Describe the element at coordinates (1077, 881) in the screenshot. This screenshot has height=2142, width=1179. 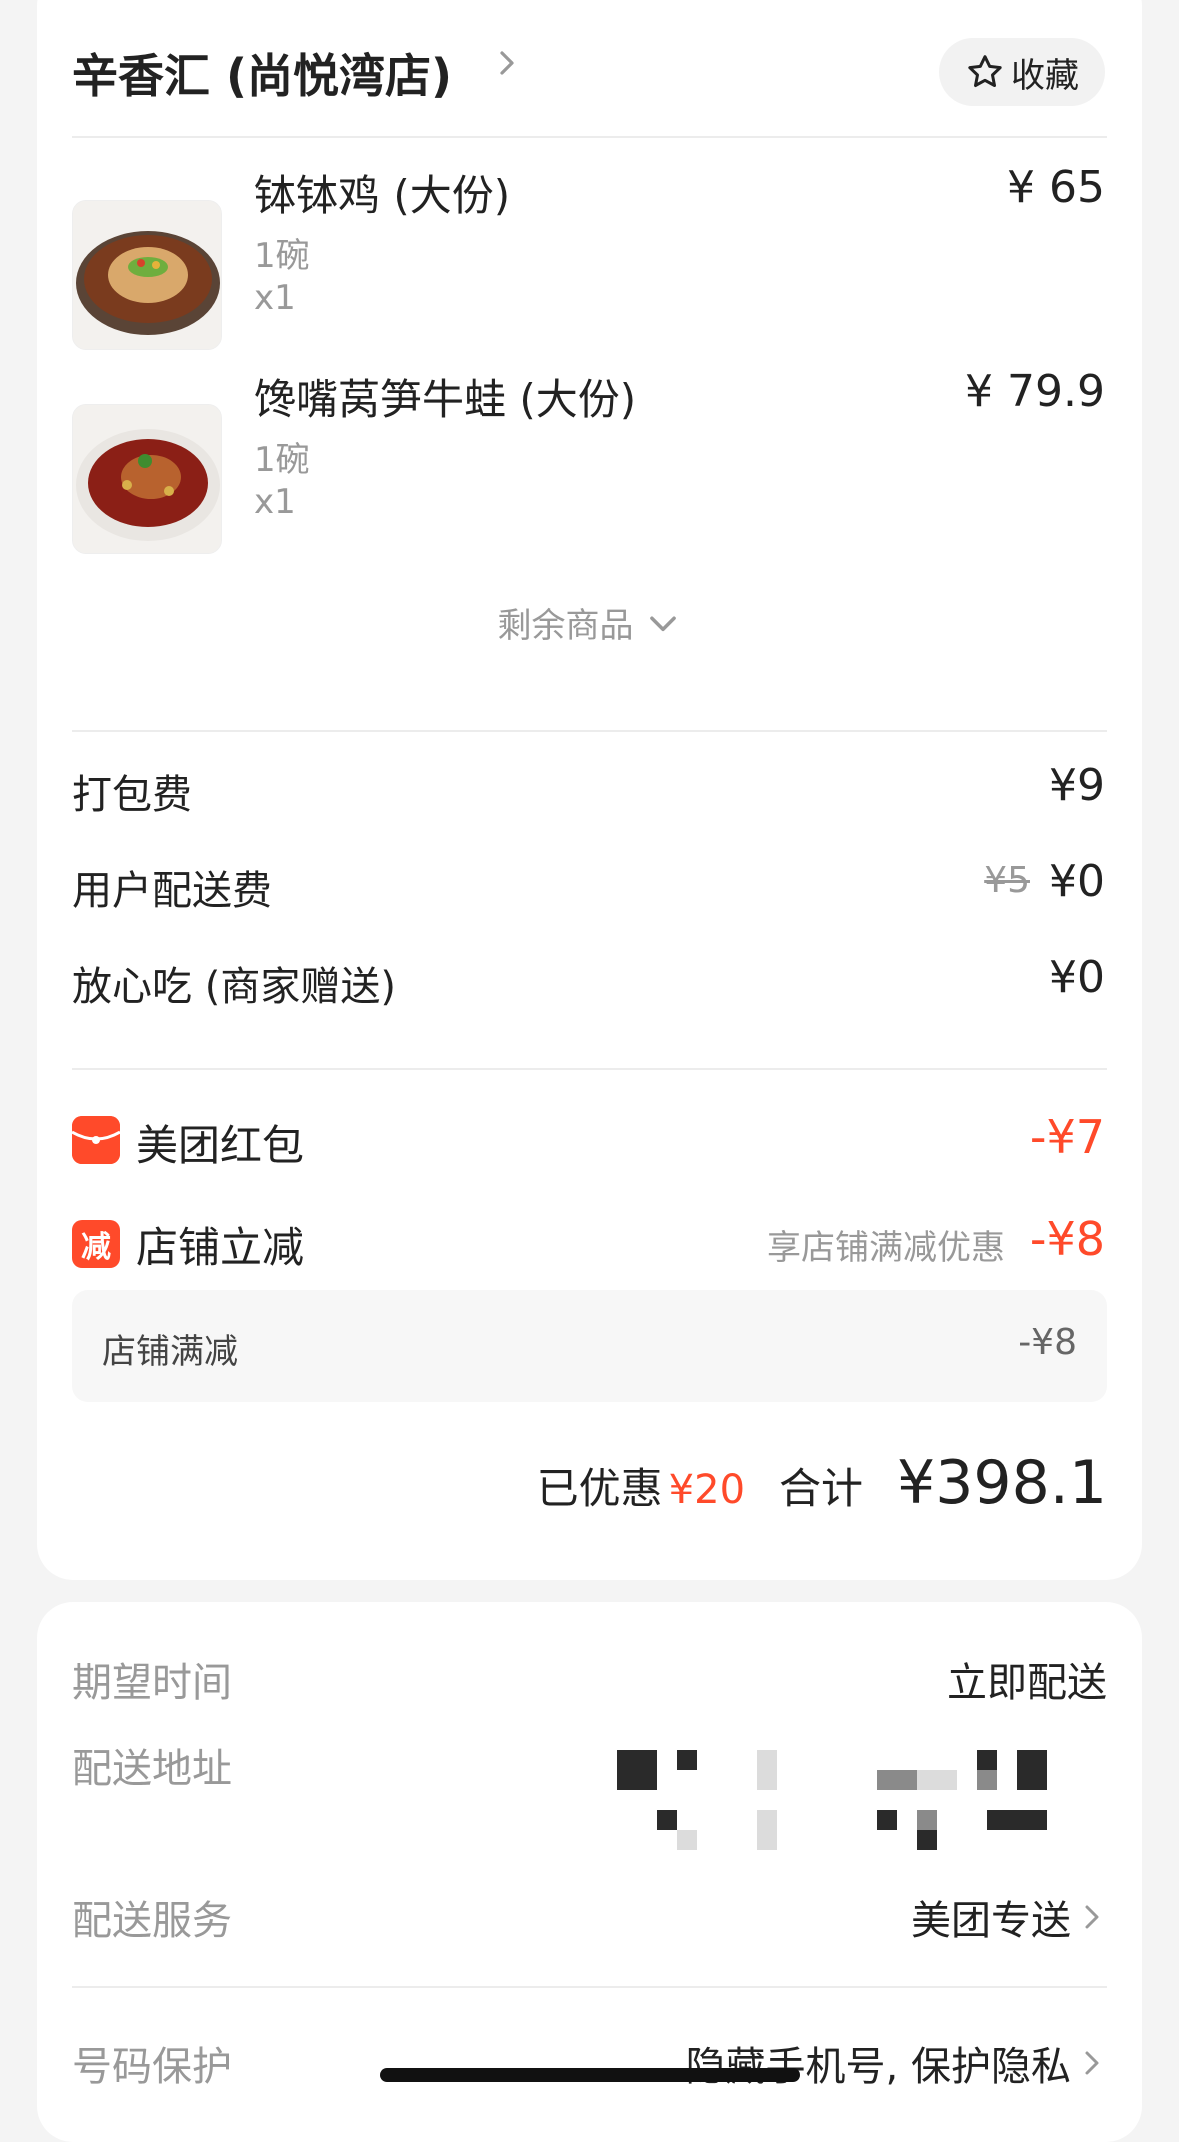
I see `delivery-fee-value: ¥0` at that location.